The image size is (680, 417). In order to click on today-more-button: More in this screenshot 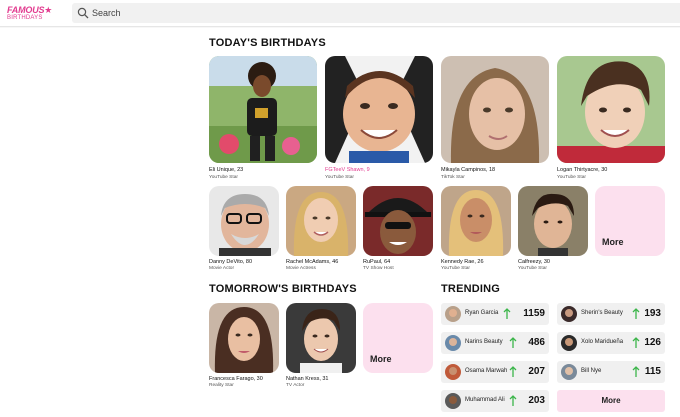, I will do `click(630, 221)`.